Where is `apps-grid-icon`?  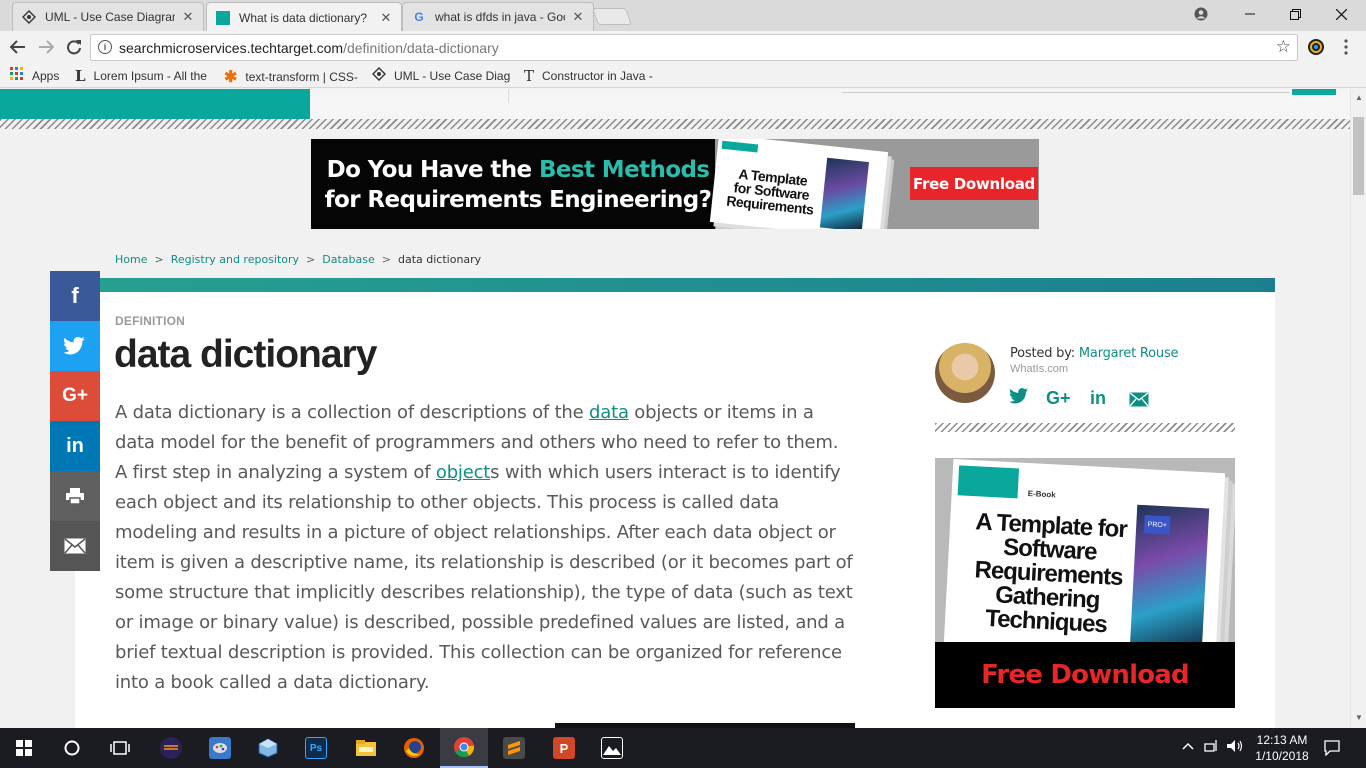 apps-grid-icon is located at coordinates (17, 75).